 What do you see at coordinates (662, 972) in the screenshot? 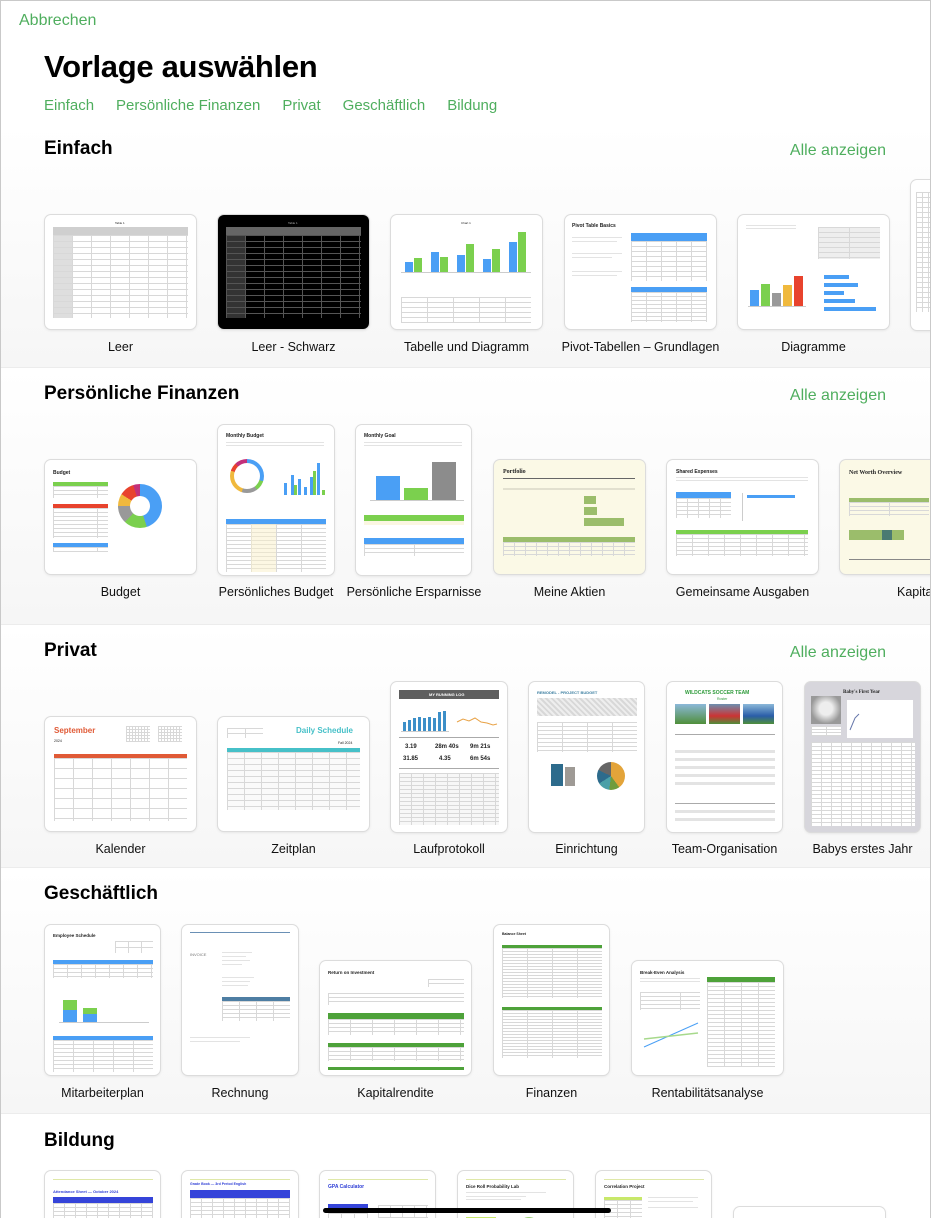
I see `preview-title: Break-Even Analysis` at bounding box center [662, 972].